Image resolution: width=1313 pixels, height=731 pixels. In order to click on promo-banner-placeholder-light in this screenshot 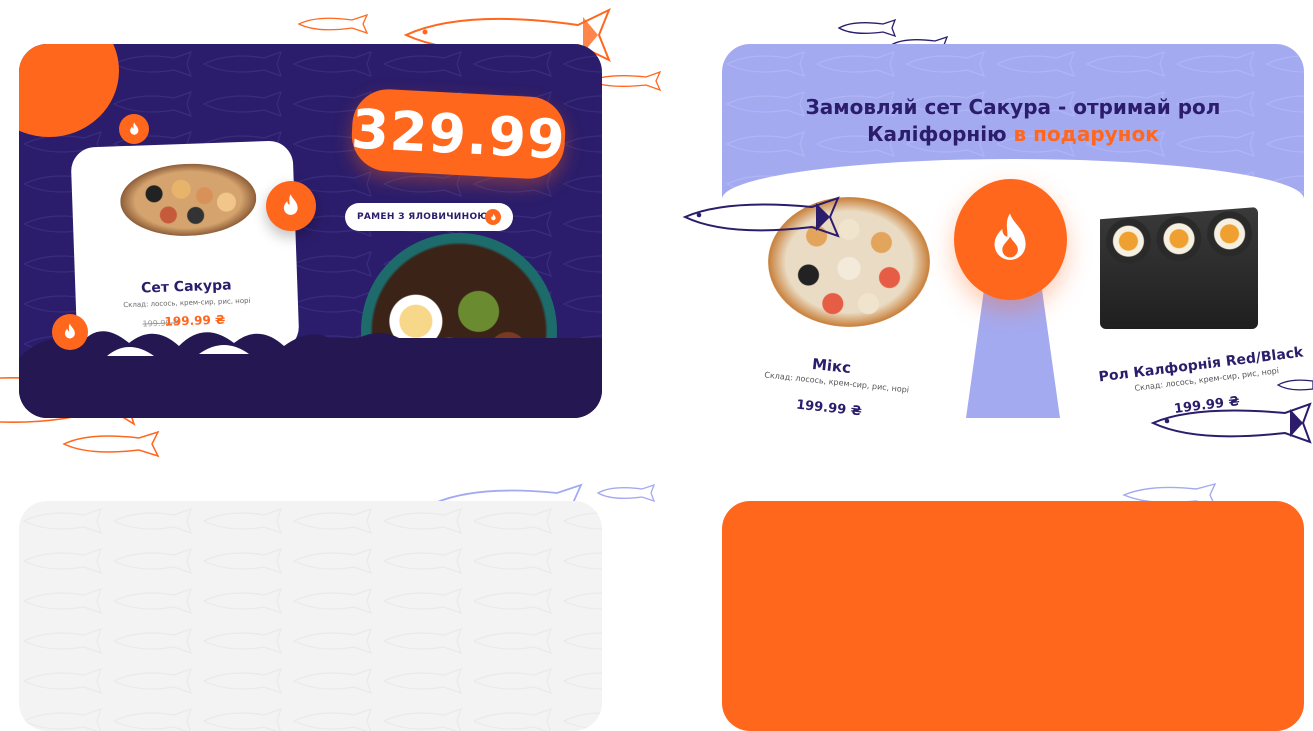, I will do `click(310, 616)`.